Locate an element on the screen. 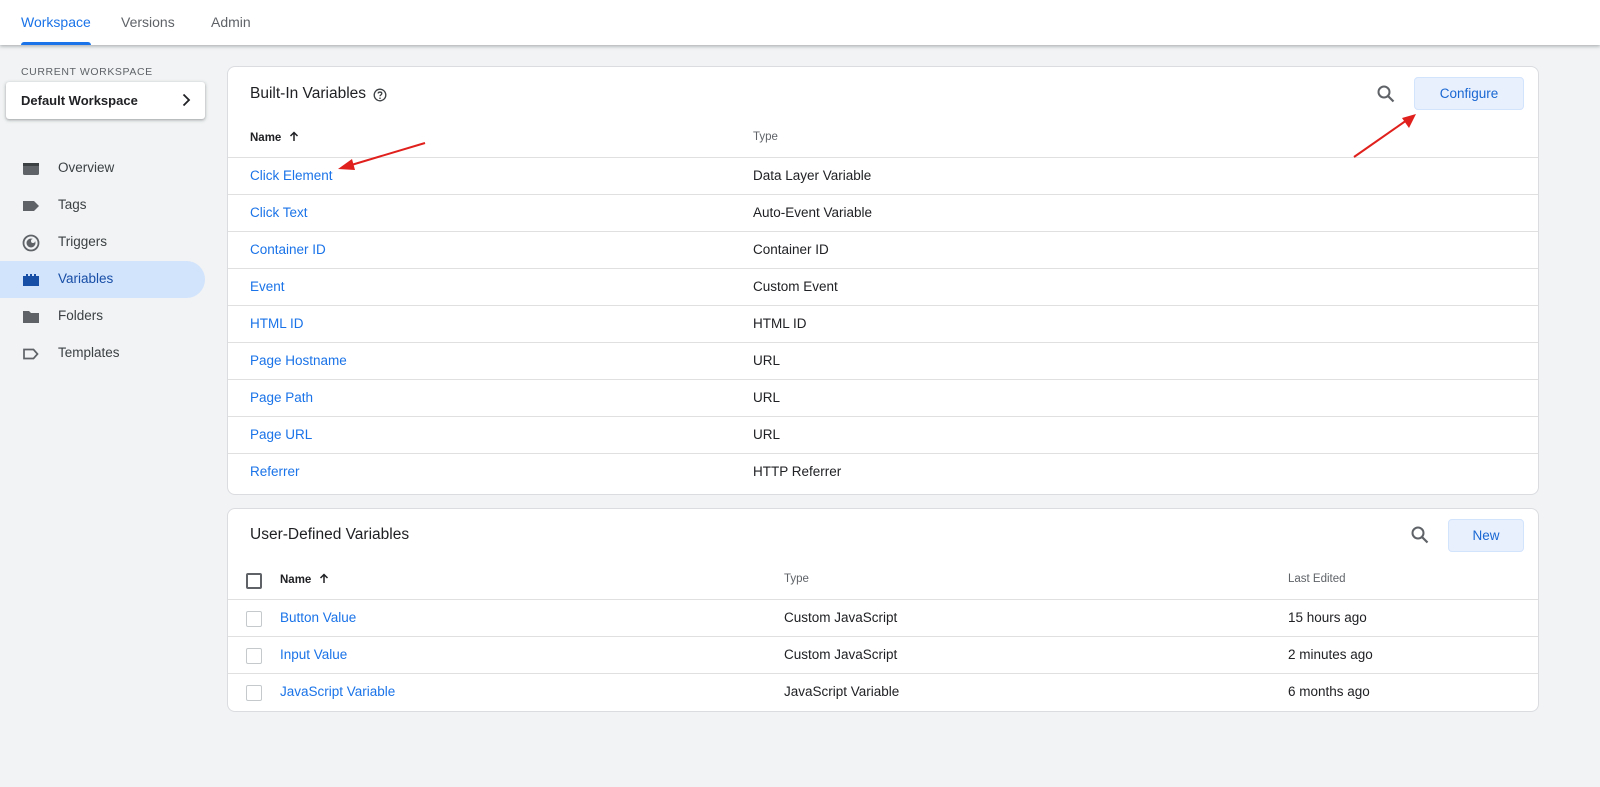  variable-name-link: Button Value is located at coordinates (318, 617).